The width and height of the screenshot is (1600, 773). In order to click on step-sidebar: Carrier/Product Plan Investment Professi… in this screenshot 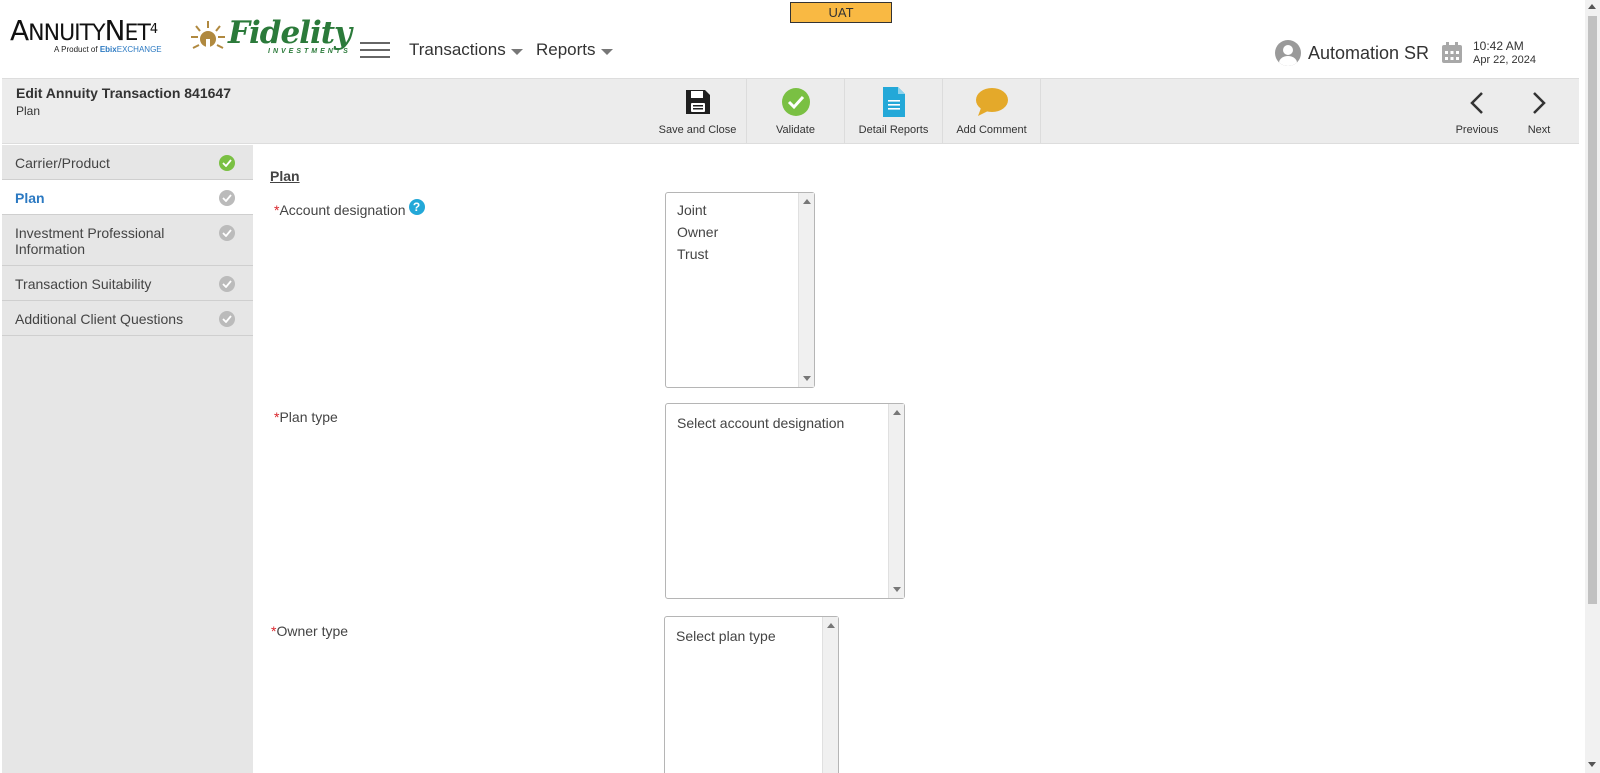, I will do `click(127, 459)`.